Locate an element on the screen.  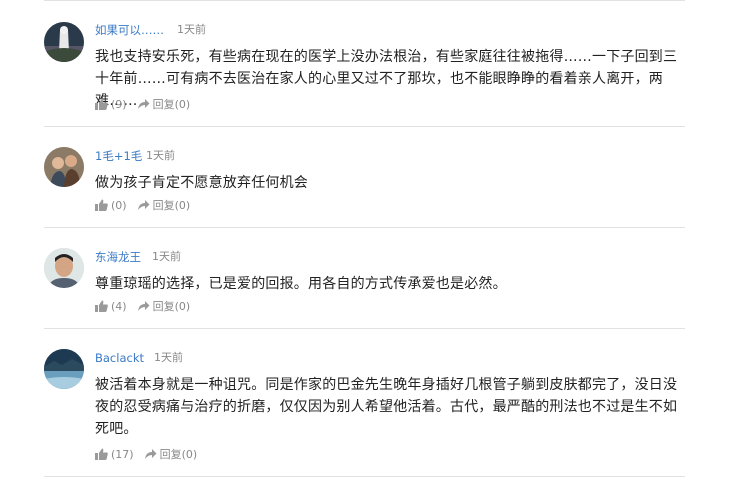
comment-text: 尊重琼瑶的选择，已是爱的回报。用各自的方式传承爱也是必然。 is located at coordinates (301, 284).